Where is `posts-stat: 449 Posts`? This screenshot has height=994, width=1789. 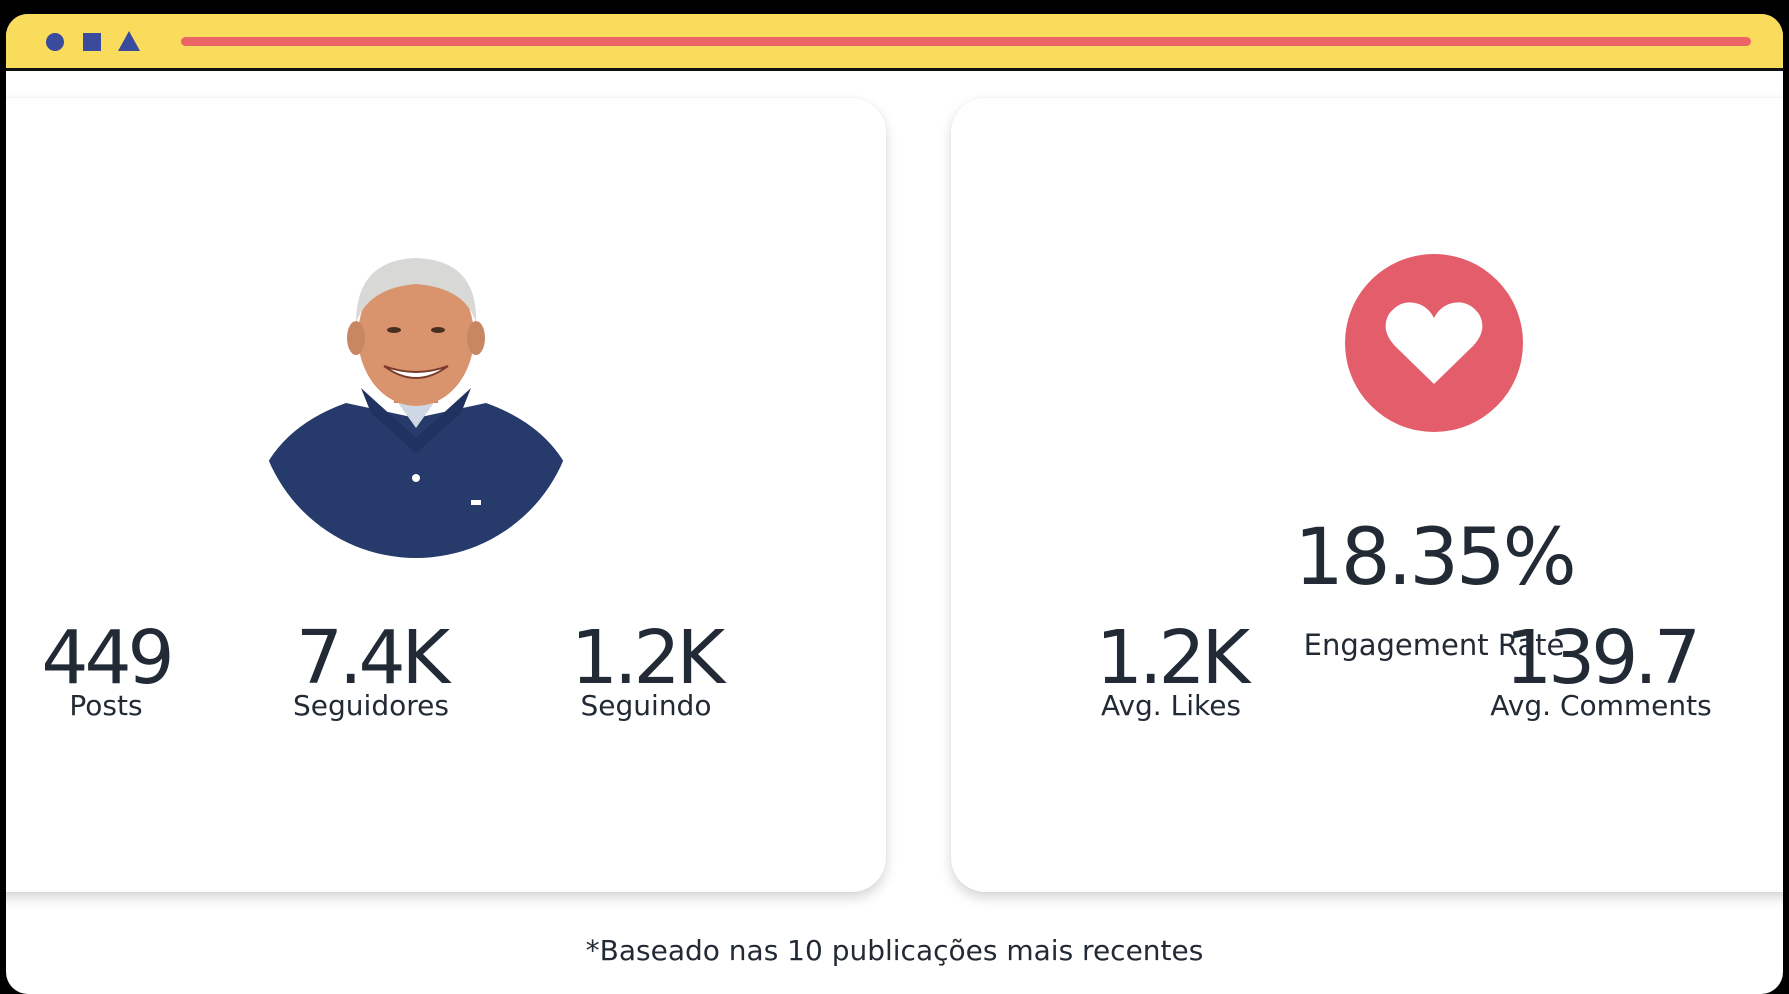 posts-stat: 449 Posts is located at coordinates (106, 671).